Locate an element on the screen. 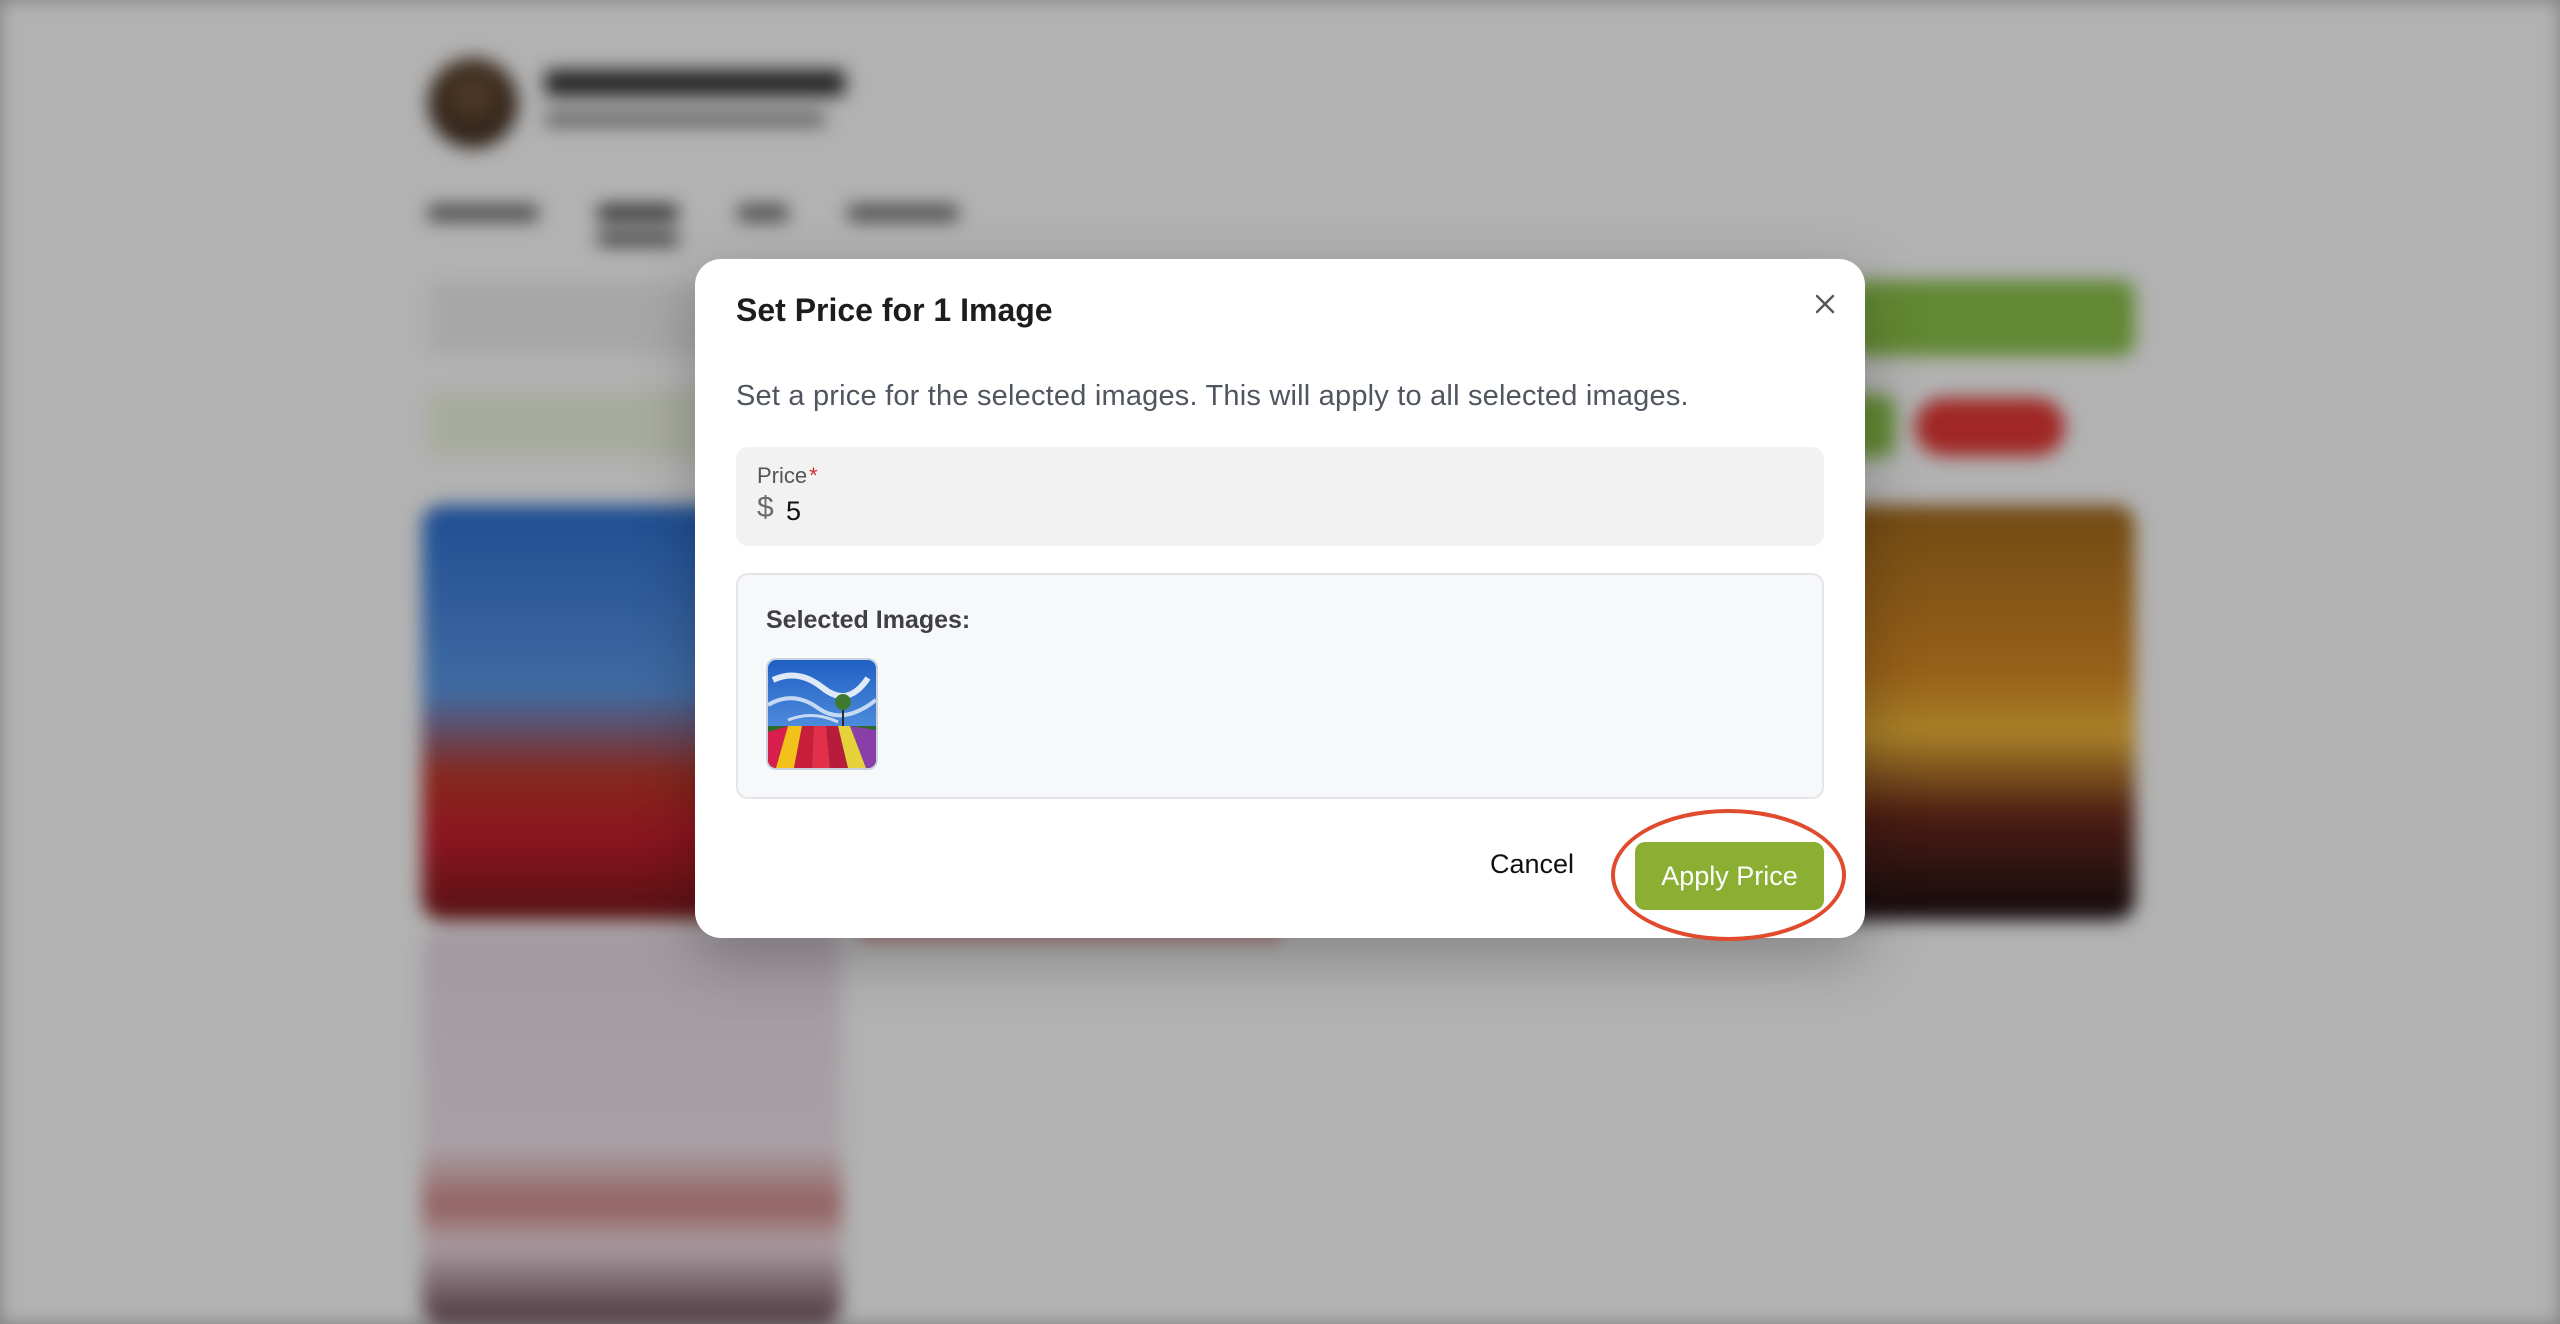  price-label-text: Price is located at coordinates (782, 475).